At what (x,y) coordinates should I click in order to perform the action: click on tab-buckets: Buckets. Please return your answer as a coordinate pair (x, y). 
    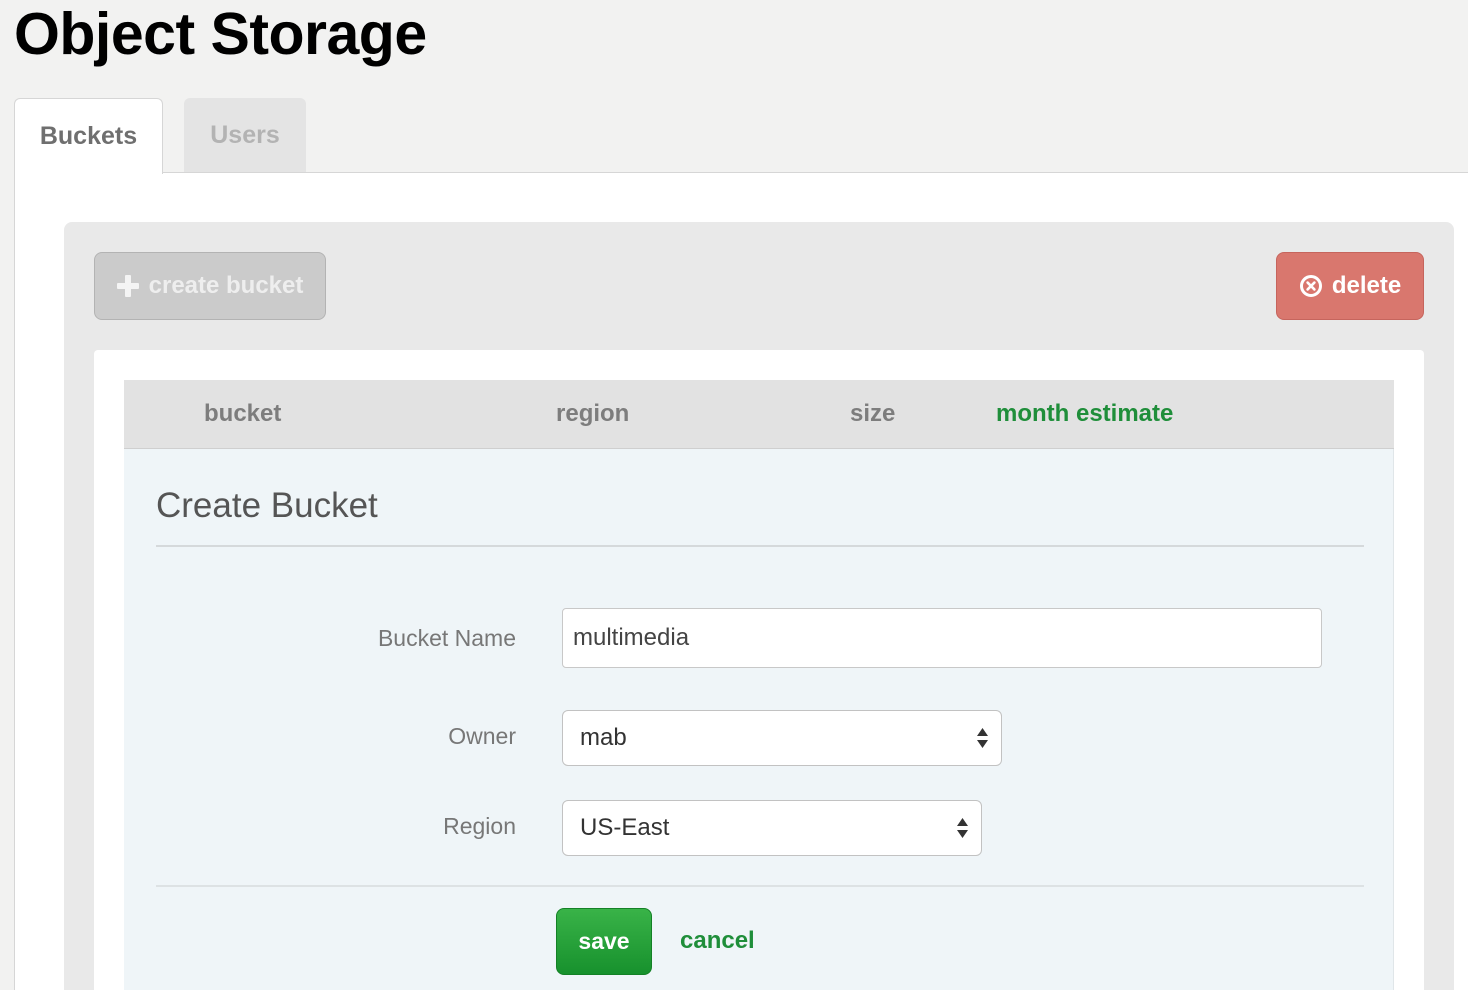
    Looking at the image, I should click on (88, 136).